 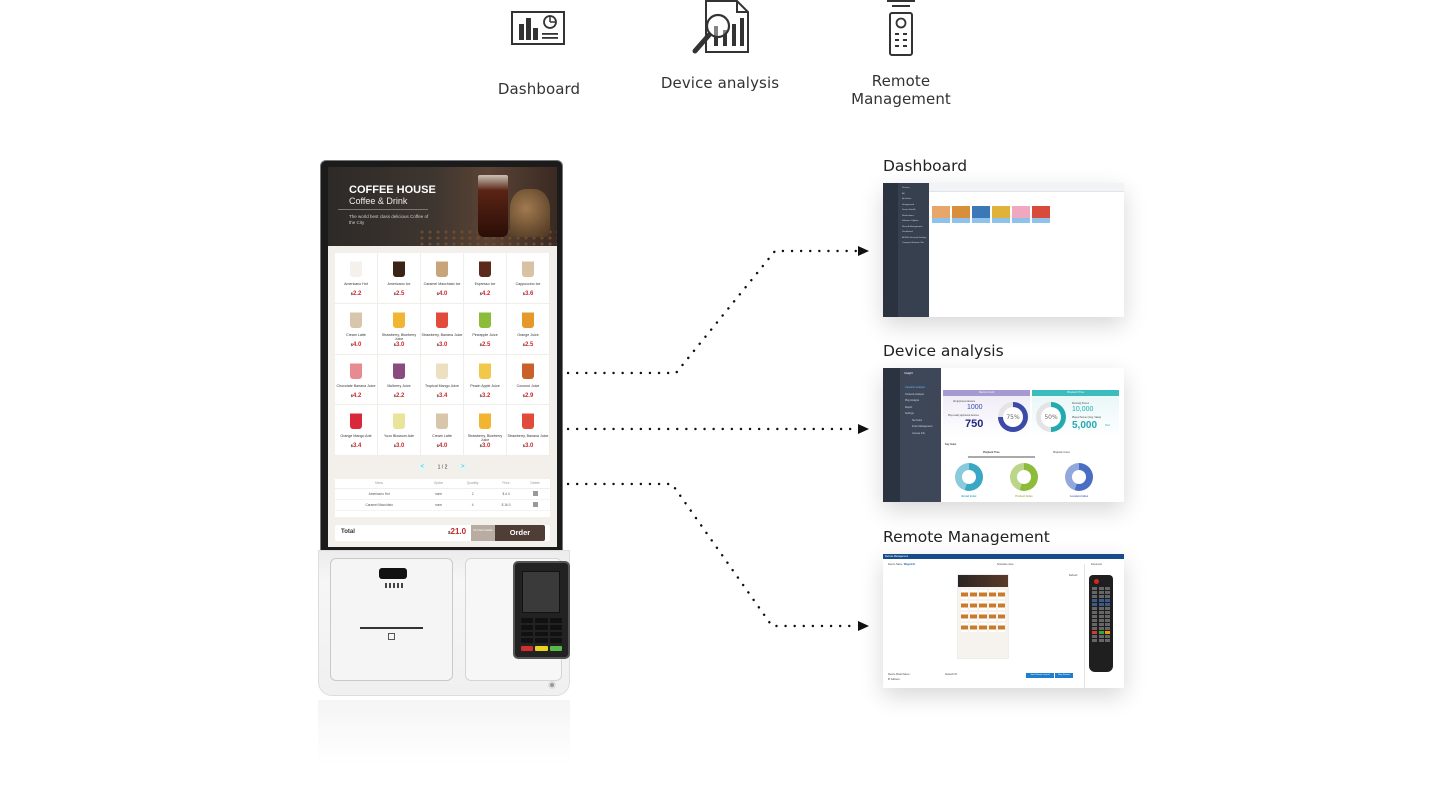 What do you see at coordinates (910, 221) in the screenshot?
I see `dashboard-sidebar-item: Software Update` at bounding box center [910, 221].